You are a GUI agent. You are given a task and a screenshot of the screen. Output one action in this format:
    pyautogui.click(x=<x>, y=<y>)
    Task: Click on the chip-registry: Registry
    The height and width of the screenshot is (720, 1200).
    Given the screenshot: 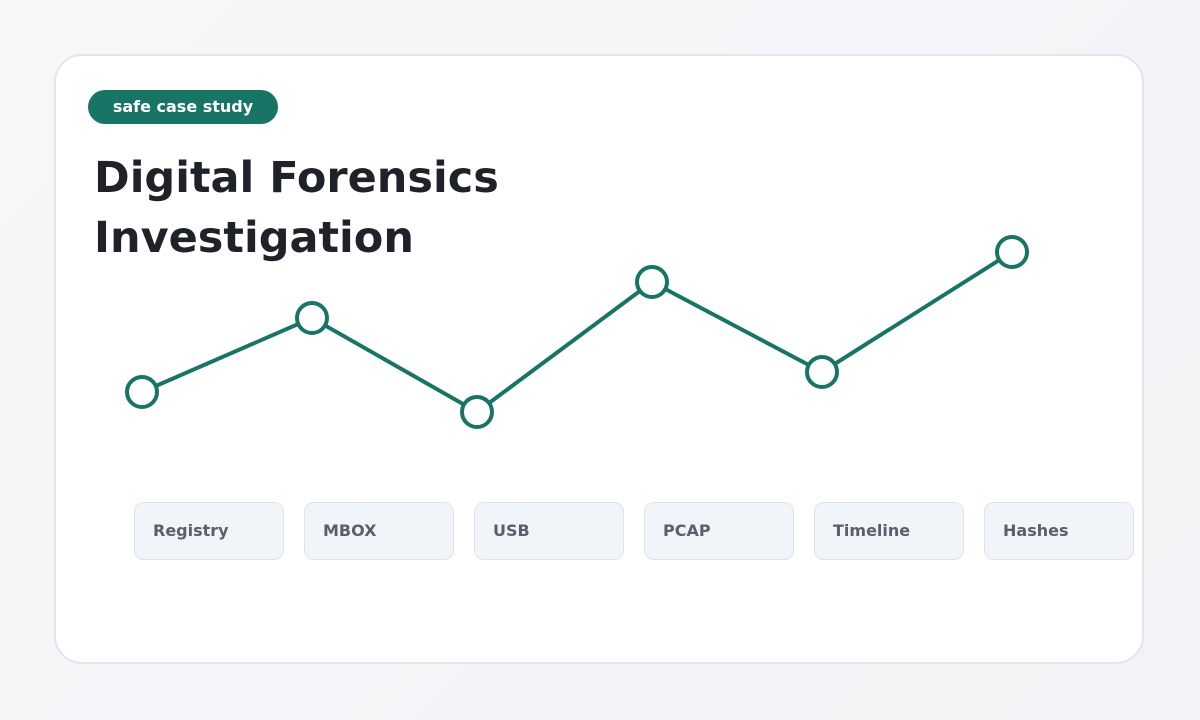 What is the action you would take?
    pyautogui.click(x=209, y=531)
    